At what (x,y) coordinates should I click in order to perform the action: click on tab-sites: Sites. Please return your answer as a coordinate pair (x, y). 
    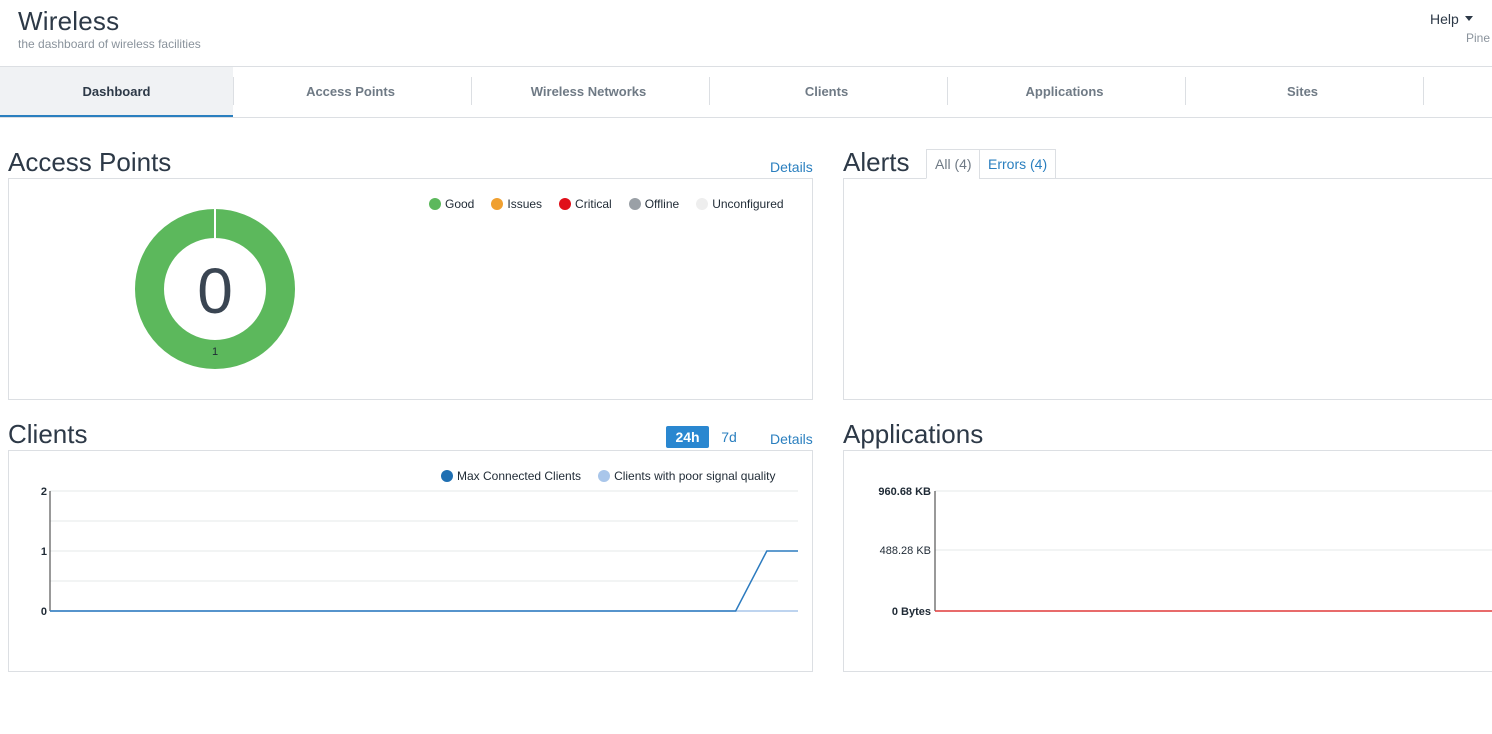
    Looking at the image, I should click on (1302, 92).